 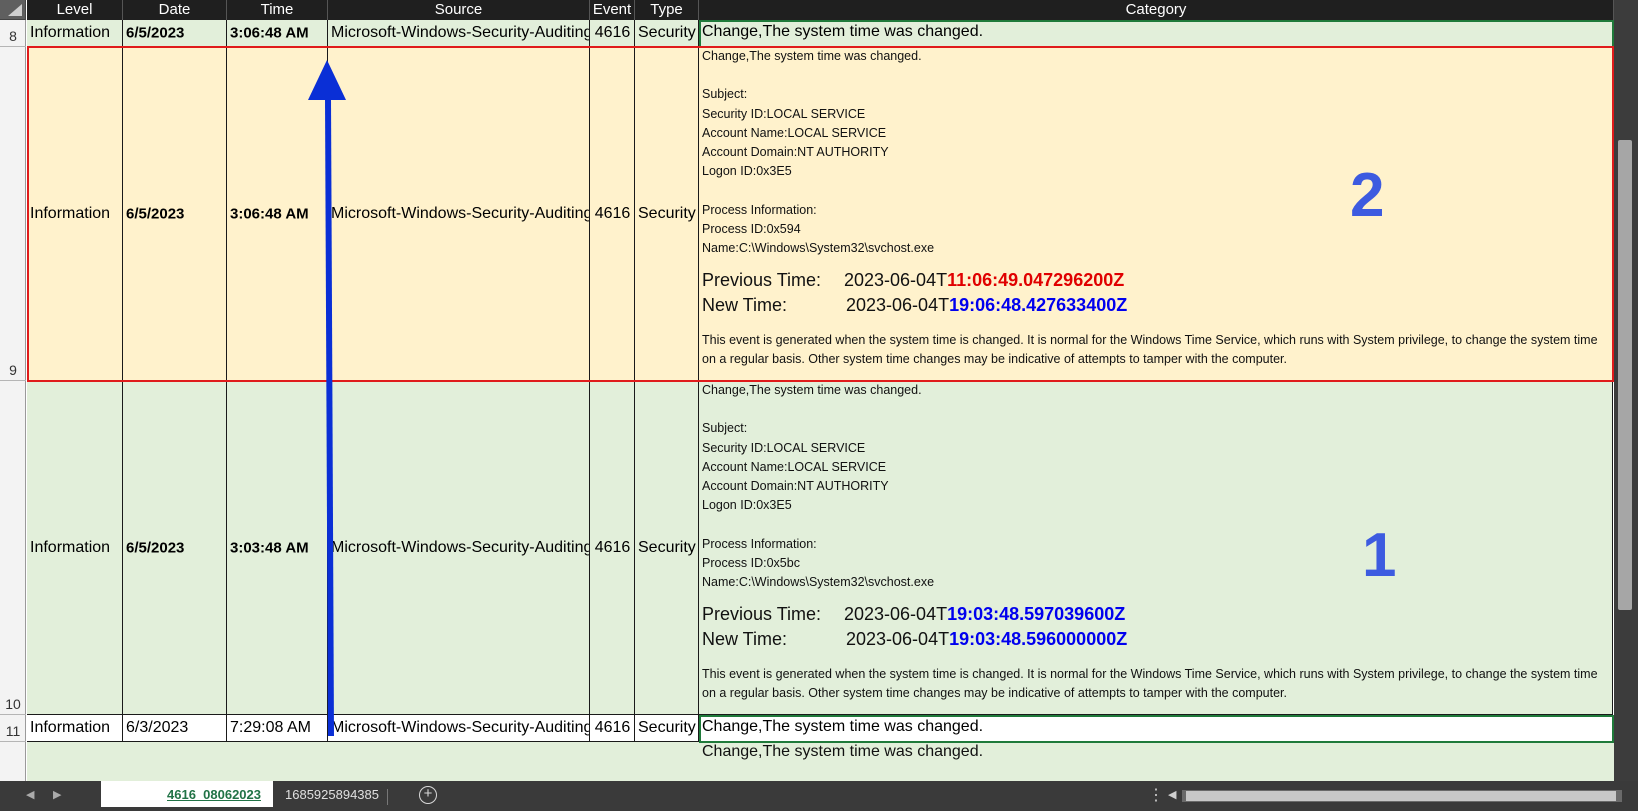 I want to click on annotation-arrow, so click(x=327, y=398).